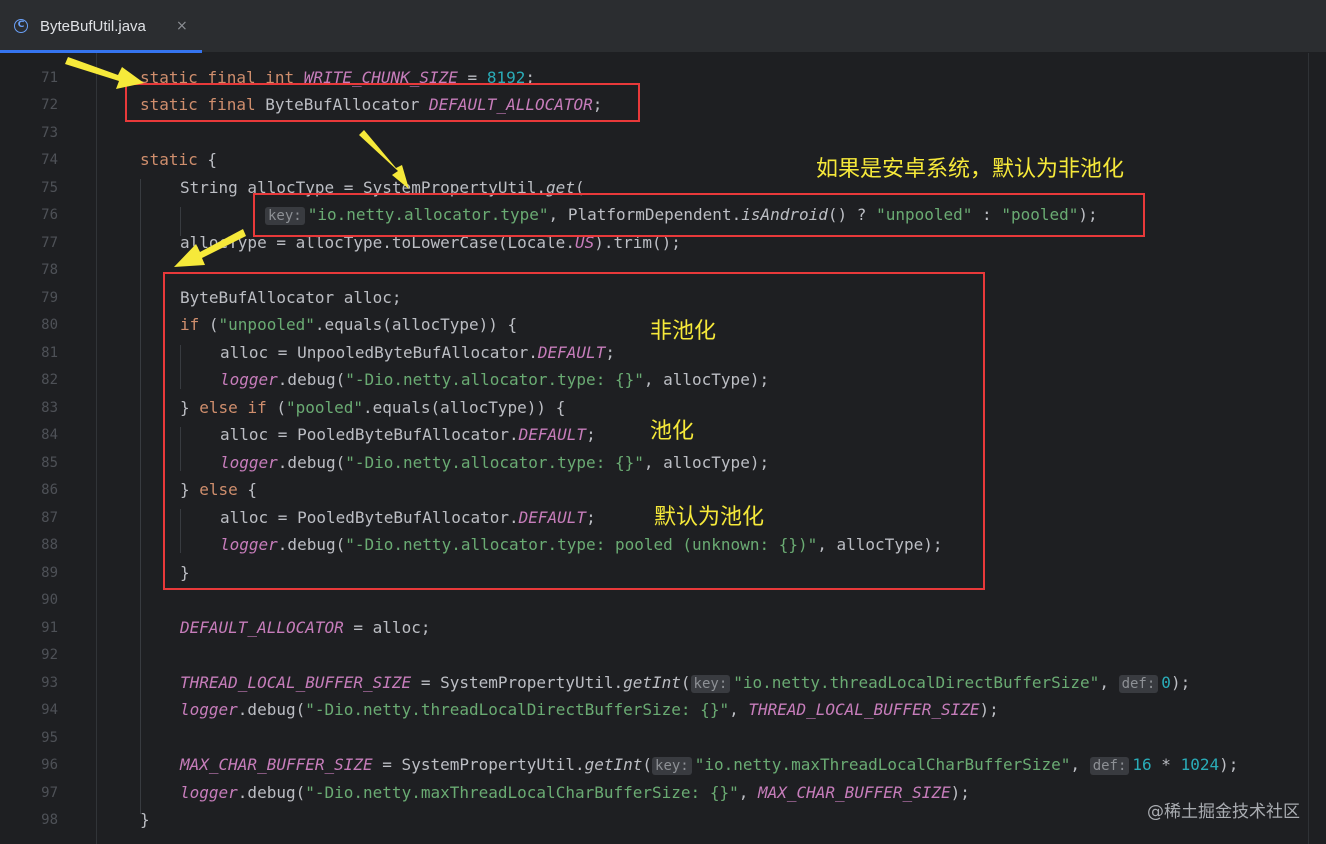 This screenshot has height=844, width=1326. What do you see at coordinates (237, 162) in the screenshot?
I see `annotation-arrows` at bounding box center [237, 162].